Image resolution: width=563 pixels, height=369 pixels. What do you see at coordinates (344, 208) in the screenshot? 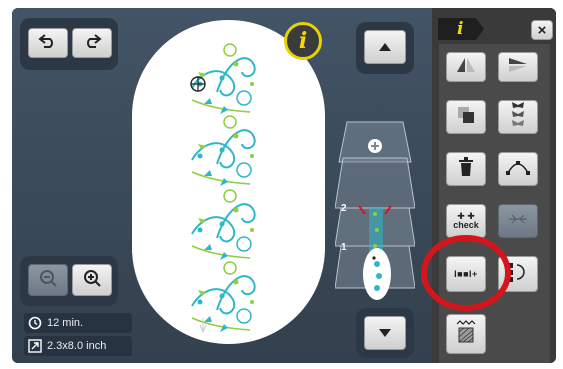
I see `layer-2-label: 2` at bounding box center [344, 208].